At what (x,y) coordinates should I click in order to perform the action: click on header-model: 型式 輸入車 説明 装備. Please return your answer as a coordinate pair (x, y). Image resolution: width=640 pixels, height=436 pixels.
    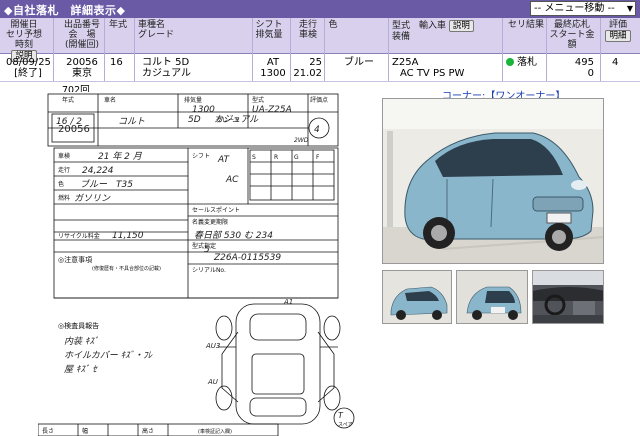
    Looking at the image, I should click on (446, 31).